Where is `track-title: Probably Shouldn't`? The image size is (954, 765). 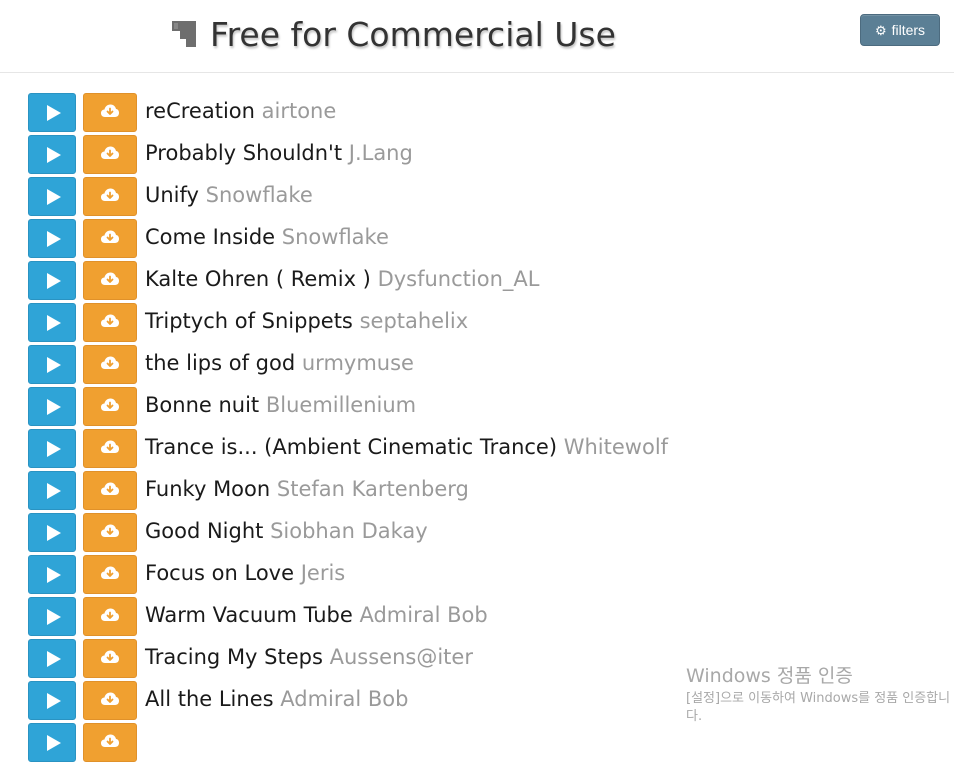
track-title: Probably Shouldn't is located at coordinates (243, 153).